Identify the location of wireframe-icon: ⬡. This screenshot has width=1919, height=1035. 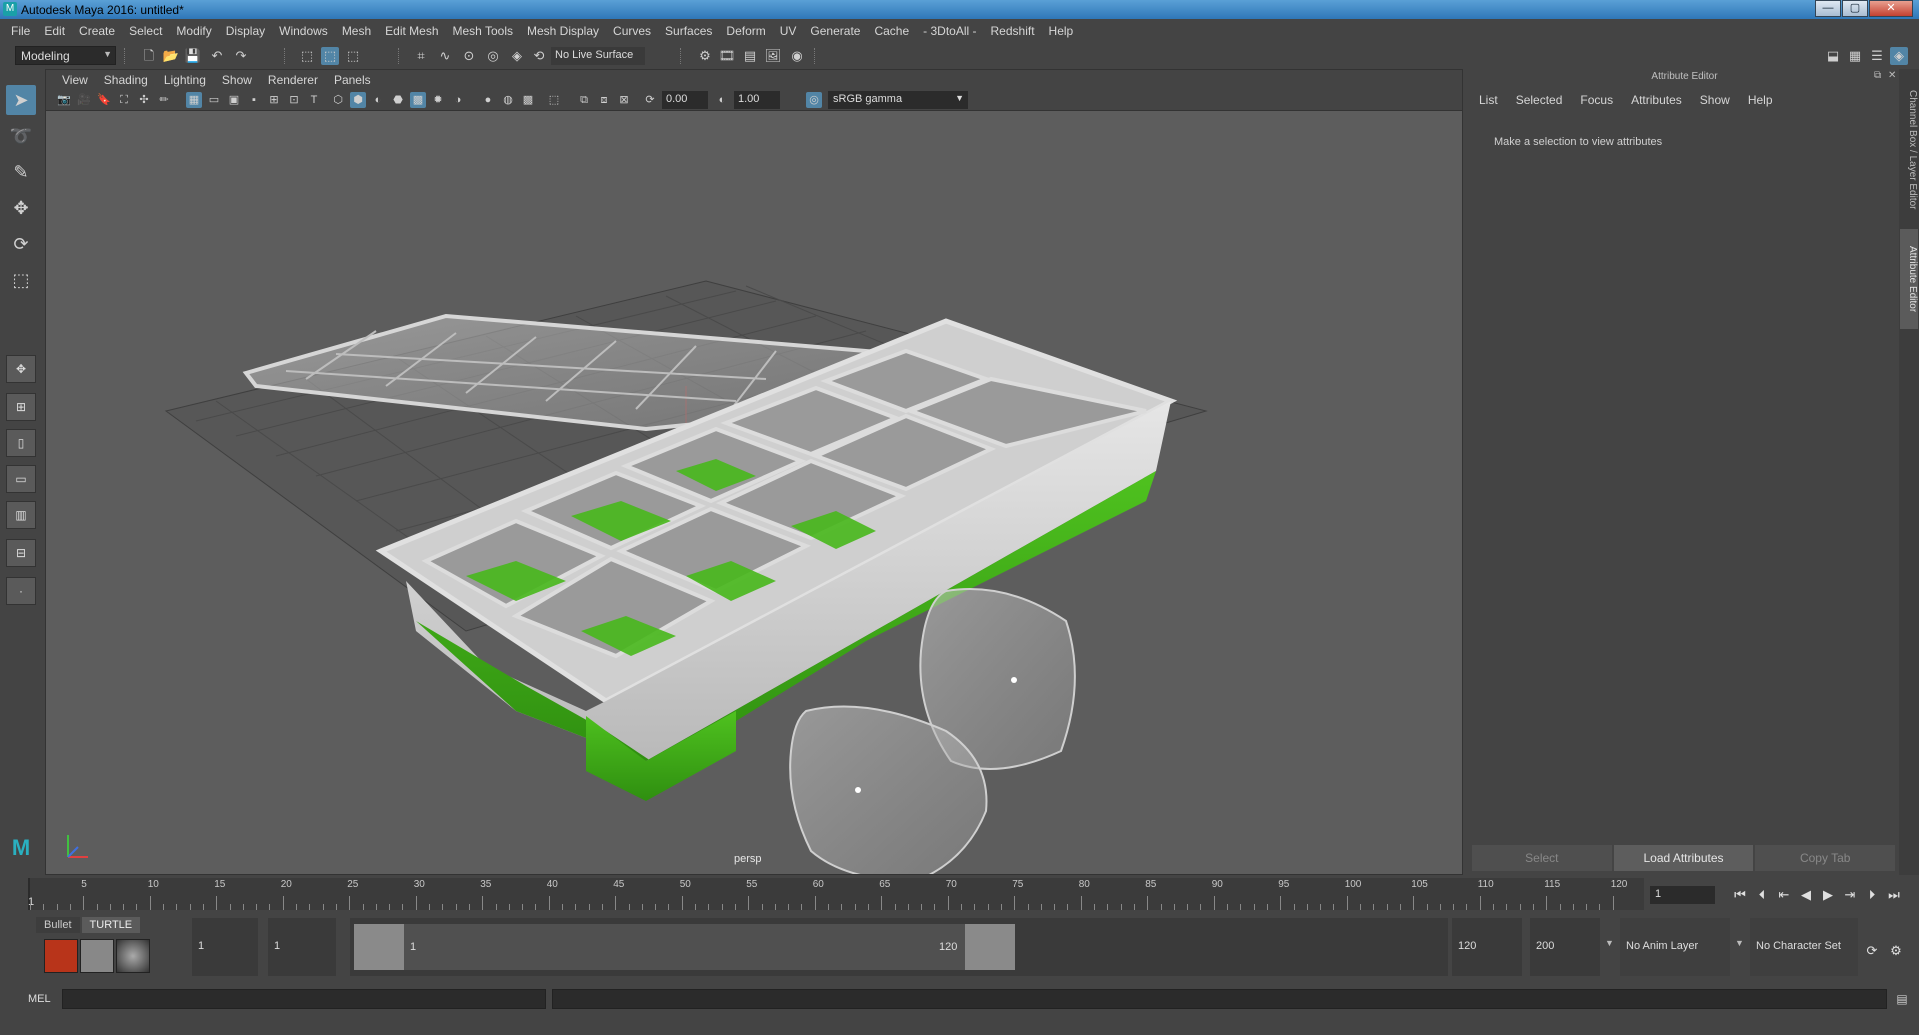
(338, 100).